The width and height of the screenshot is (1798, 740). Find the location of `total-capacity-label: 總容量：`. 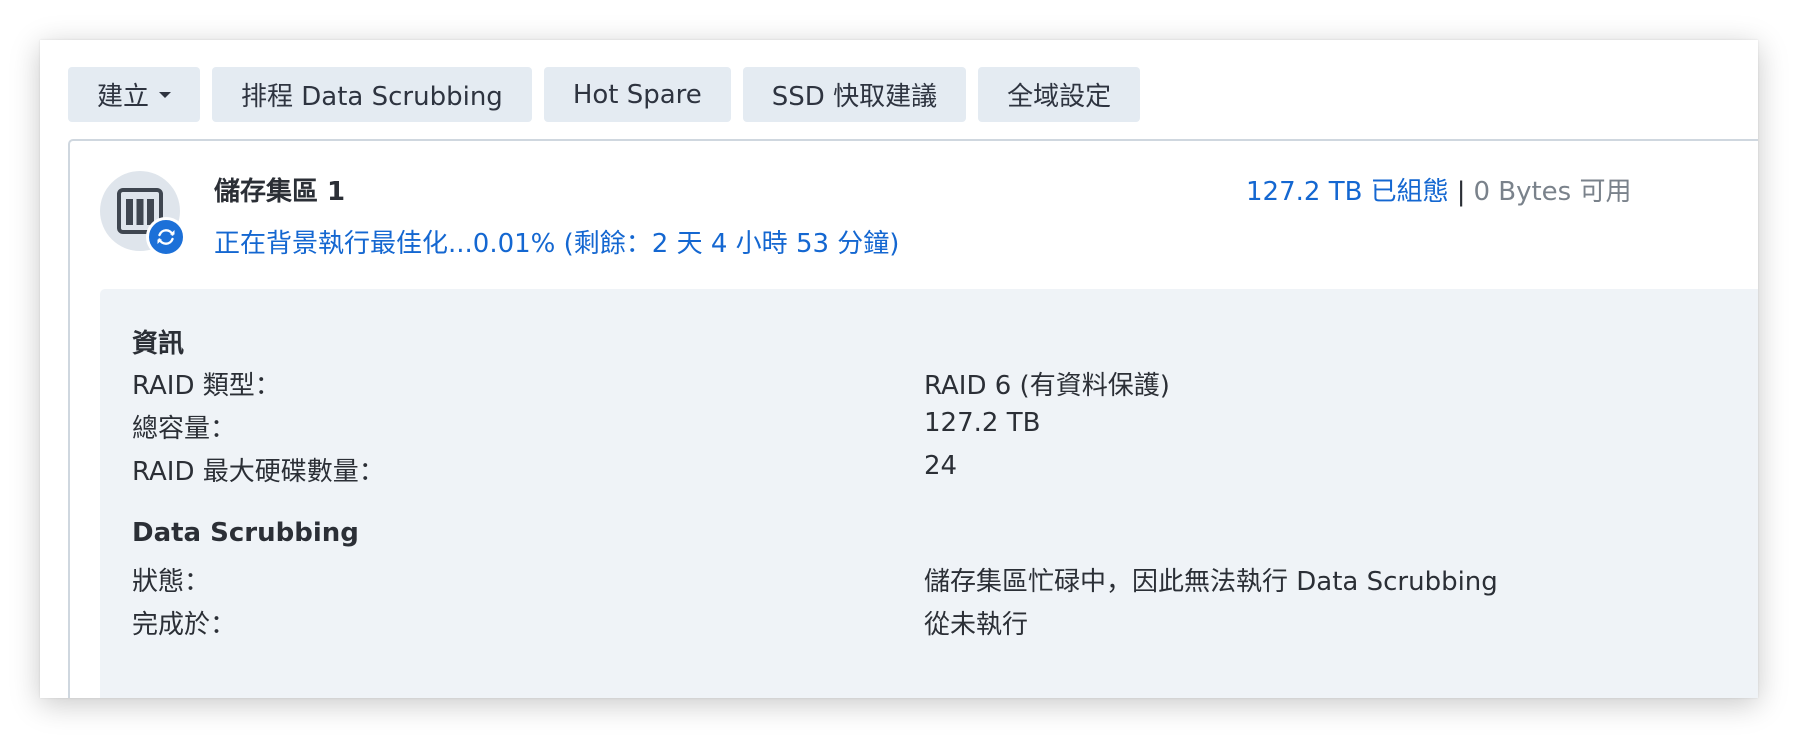

total-capacity-label: 總容量： is located at coordinates (184, 429).